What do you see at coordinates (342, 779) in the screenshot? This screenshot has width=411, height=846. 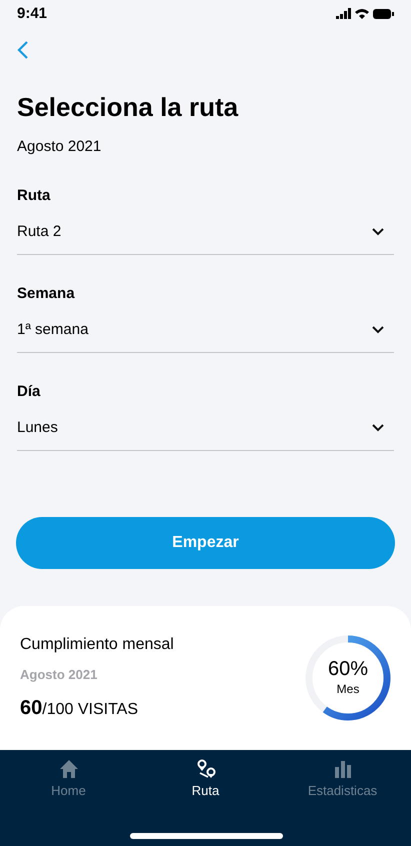 I see `tab-item: Estadisticas` at bounding box center [342, 779].